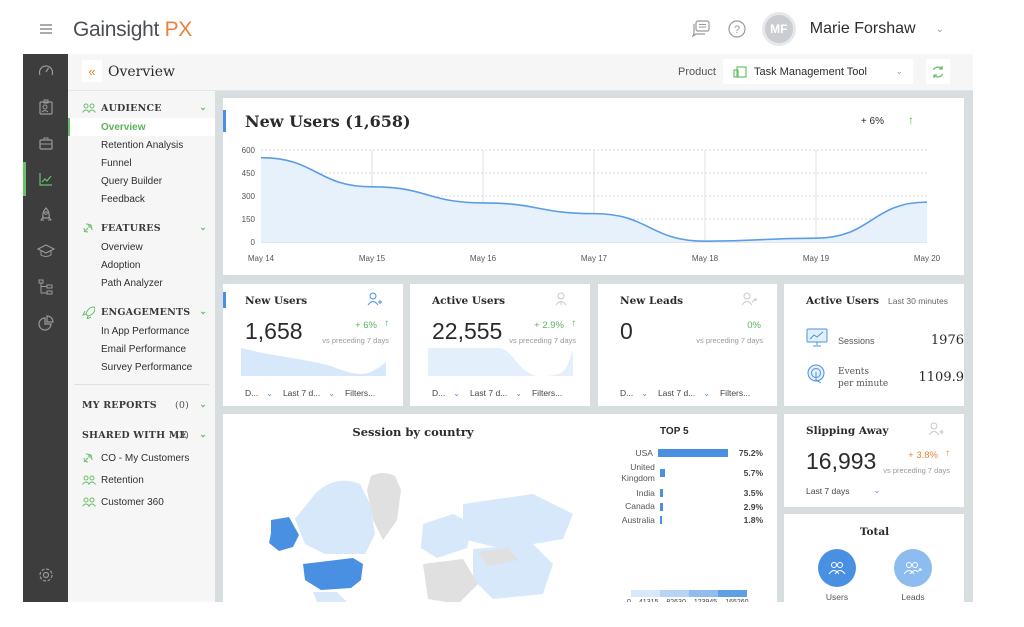 This screenshot has height=627, width=1024. Describe the element at coordinates (375, 301) in the screenshot. I see `add-user-icon` at that location.